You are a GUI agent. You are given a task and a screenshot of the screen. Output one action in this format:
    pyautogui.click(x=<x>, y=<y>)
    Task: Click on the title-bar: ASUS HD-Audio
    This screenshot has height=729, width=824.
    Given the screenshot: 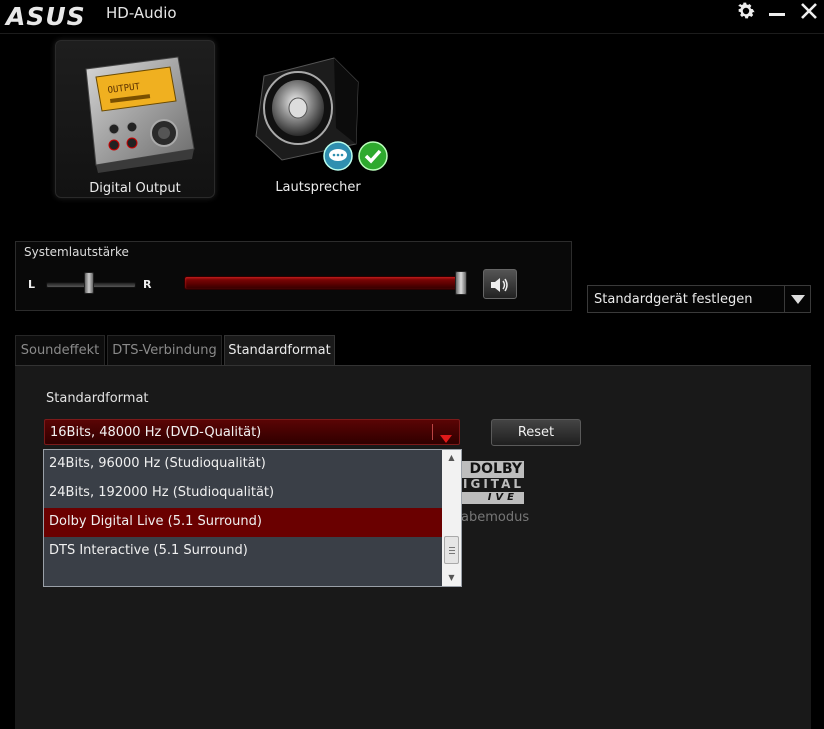 What is the action you would take?
    pyautogui.click(x=412, y=17)
    